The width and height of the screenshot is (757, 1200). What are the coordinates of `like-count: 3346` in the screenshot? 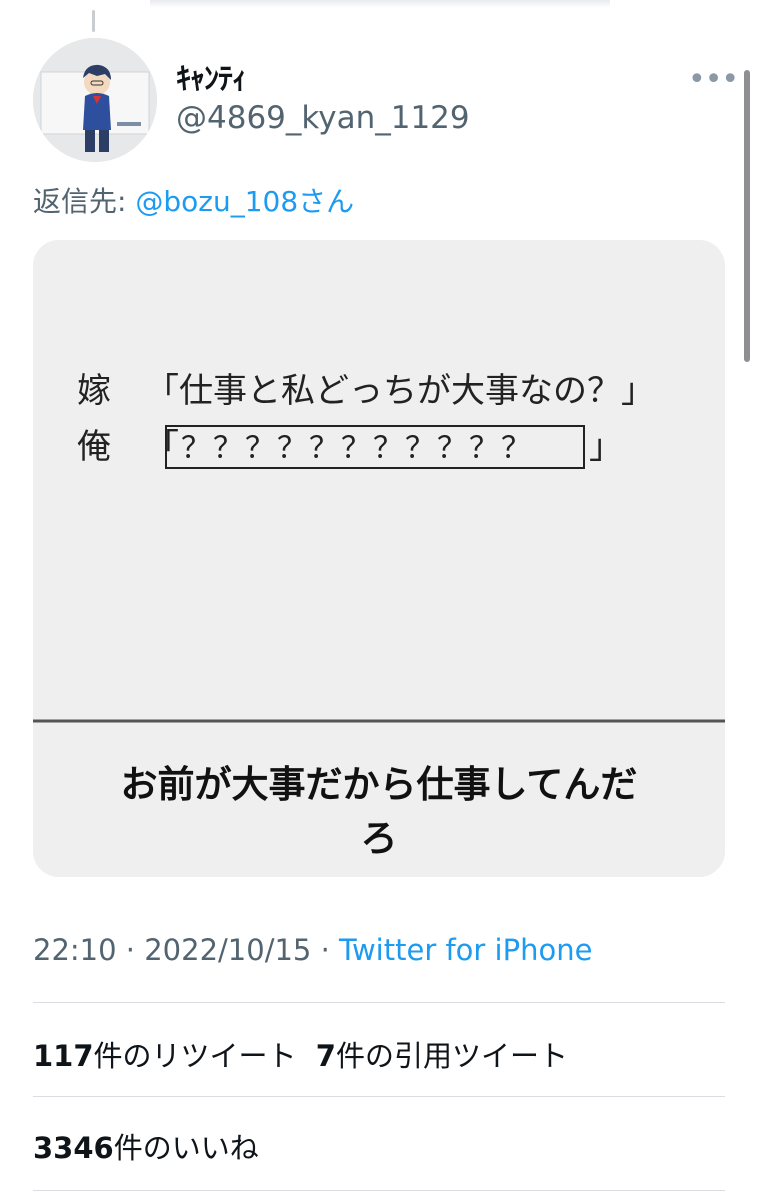 It's located at (73, 1148).